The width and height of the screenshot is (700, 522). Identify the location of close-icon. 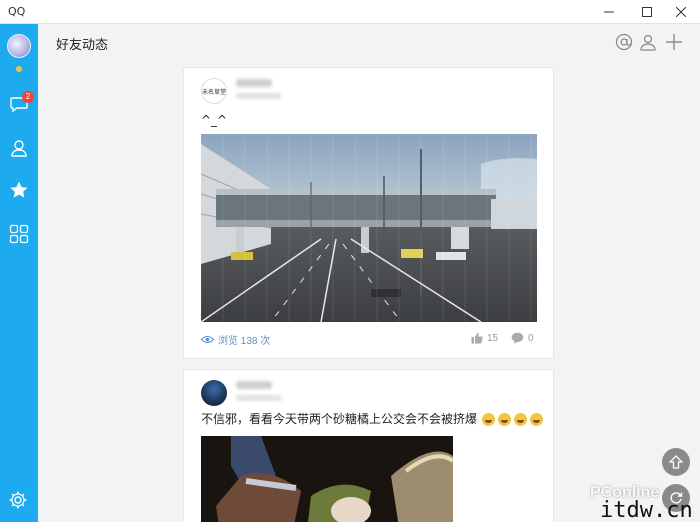
(681, 12).